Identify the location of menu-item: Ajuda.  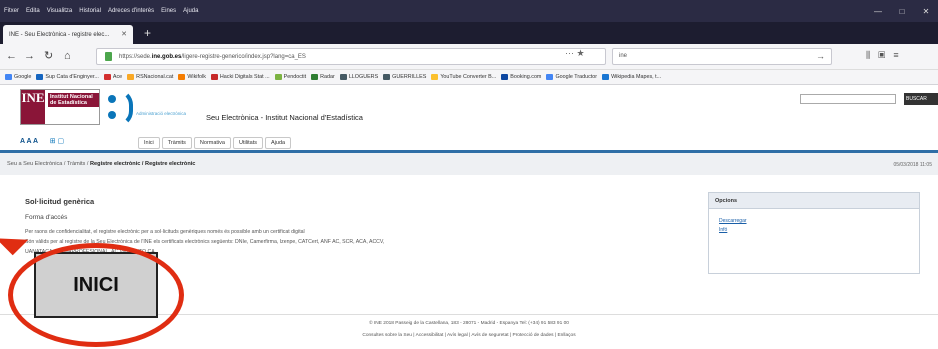
(190, 11).